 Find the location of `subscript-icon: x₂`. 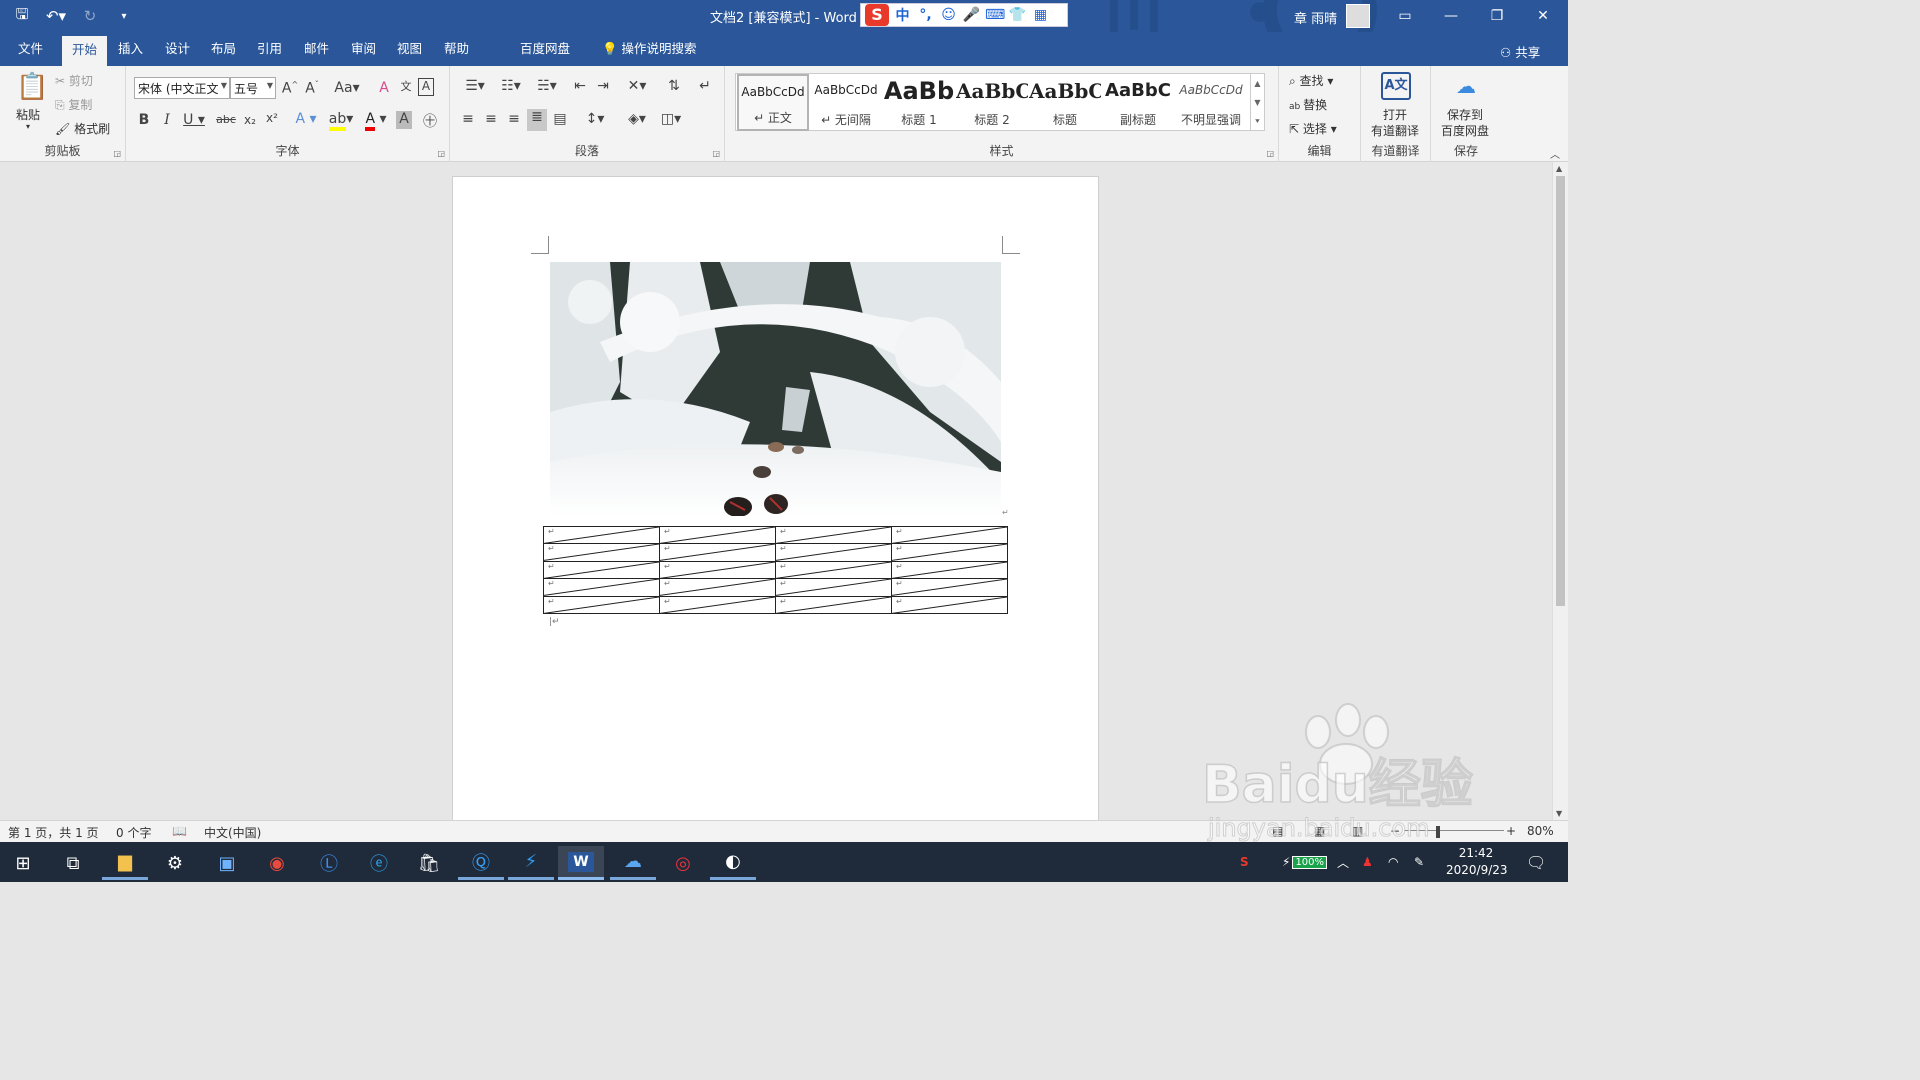

subscript-icon: x₂ is located at coordinates (250, 120).